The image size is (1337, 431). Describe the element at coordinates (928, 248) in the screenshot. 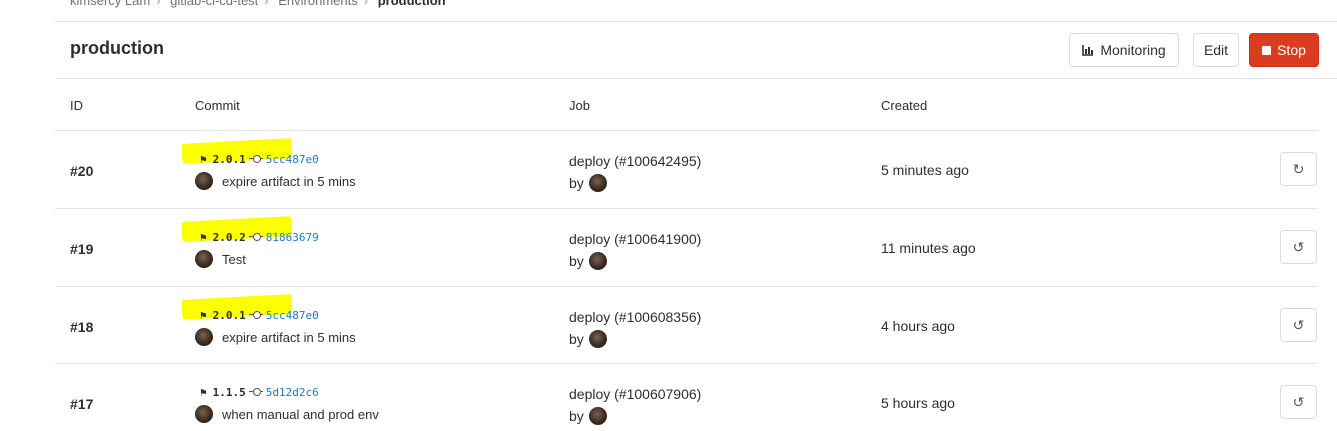

I see `created-time: 11 minutes ago` at that location.